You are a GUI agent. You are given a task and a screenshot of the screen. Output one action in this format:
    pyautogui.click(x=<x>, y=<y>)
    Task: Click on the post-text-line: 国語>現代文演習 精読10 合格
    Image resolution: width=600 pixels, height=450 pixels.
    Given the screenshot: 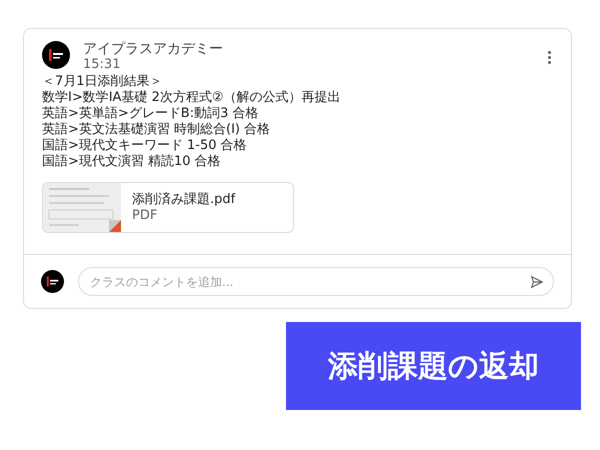 What is the action you would take?
    pyautogui.click(x=132, y=162)
    